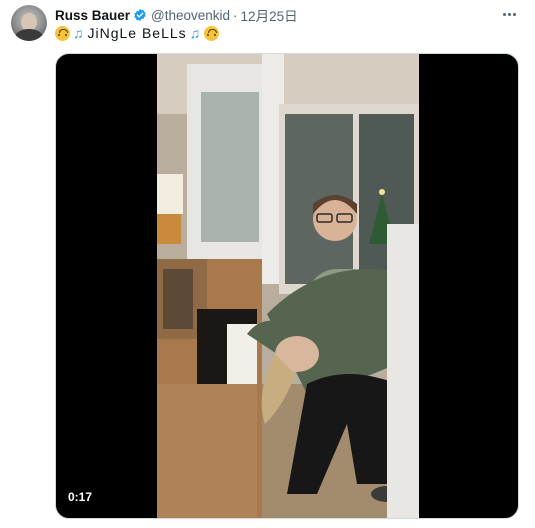 This screenshot has width=535, height=528. I want to click on tweet-date: 12月25日, so click(269, 15).